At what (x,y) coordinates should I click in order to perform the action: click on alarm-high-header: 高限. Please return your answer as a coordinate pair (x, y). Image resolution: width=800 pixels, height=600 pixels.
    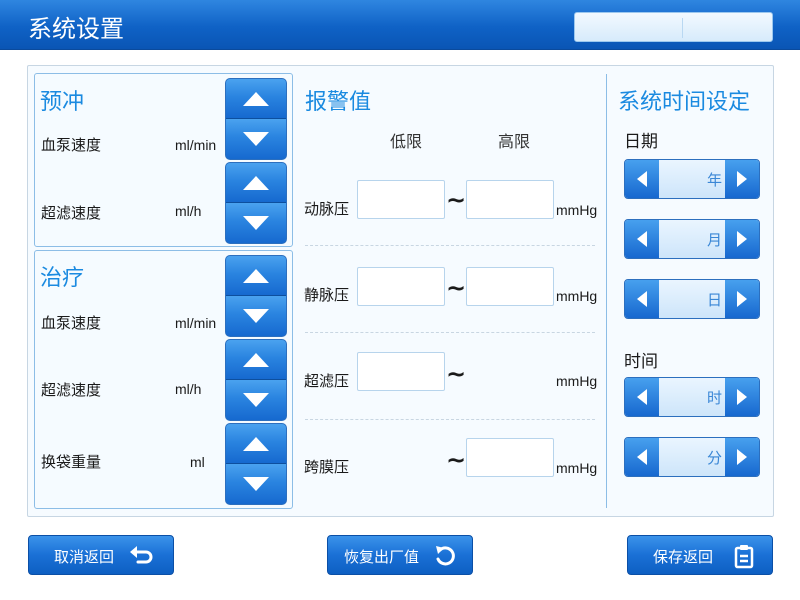
    Looking at the image, I should click on (514, 141).